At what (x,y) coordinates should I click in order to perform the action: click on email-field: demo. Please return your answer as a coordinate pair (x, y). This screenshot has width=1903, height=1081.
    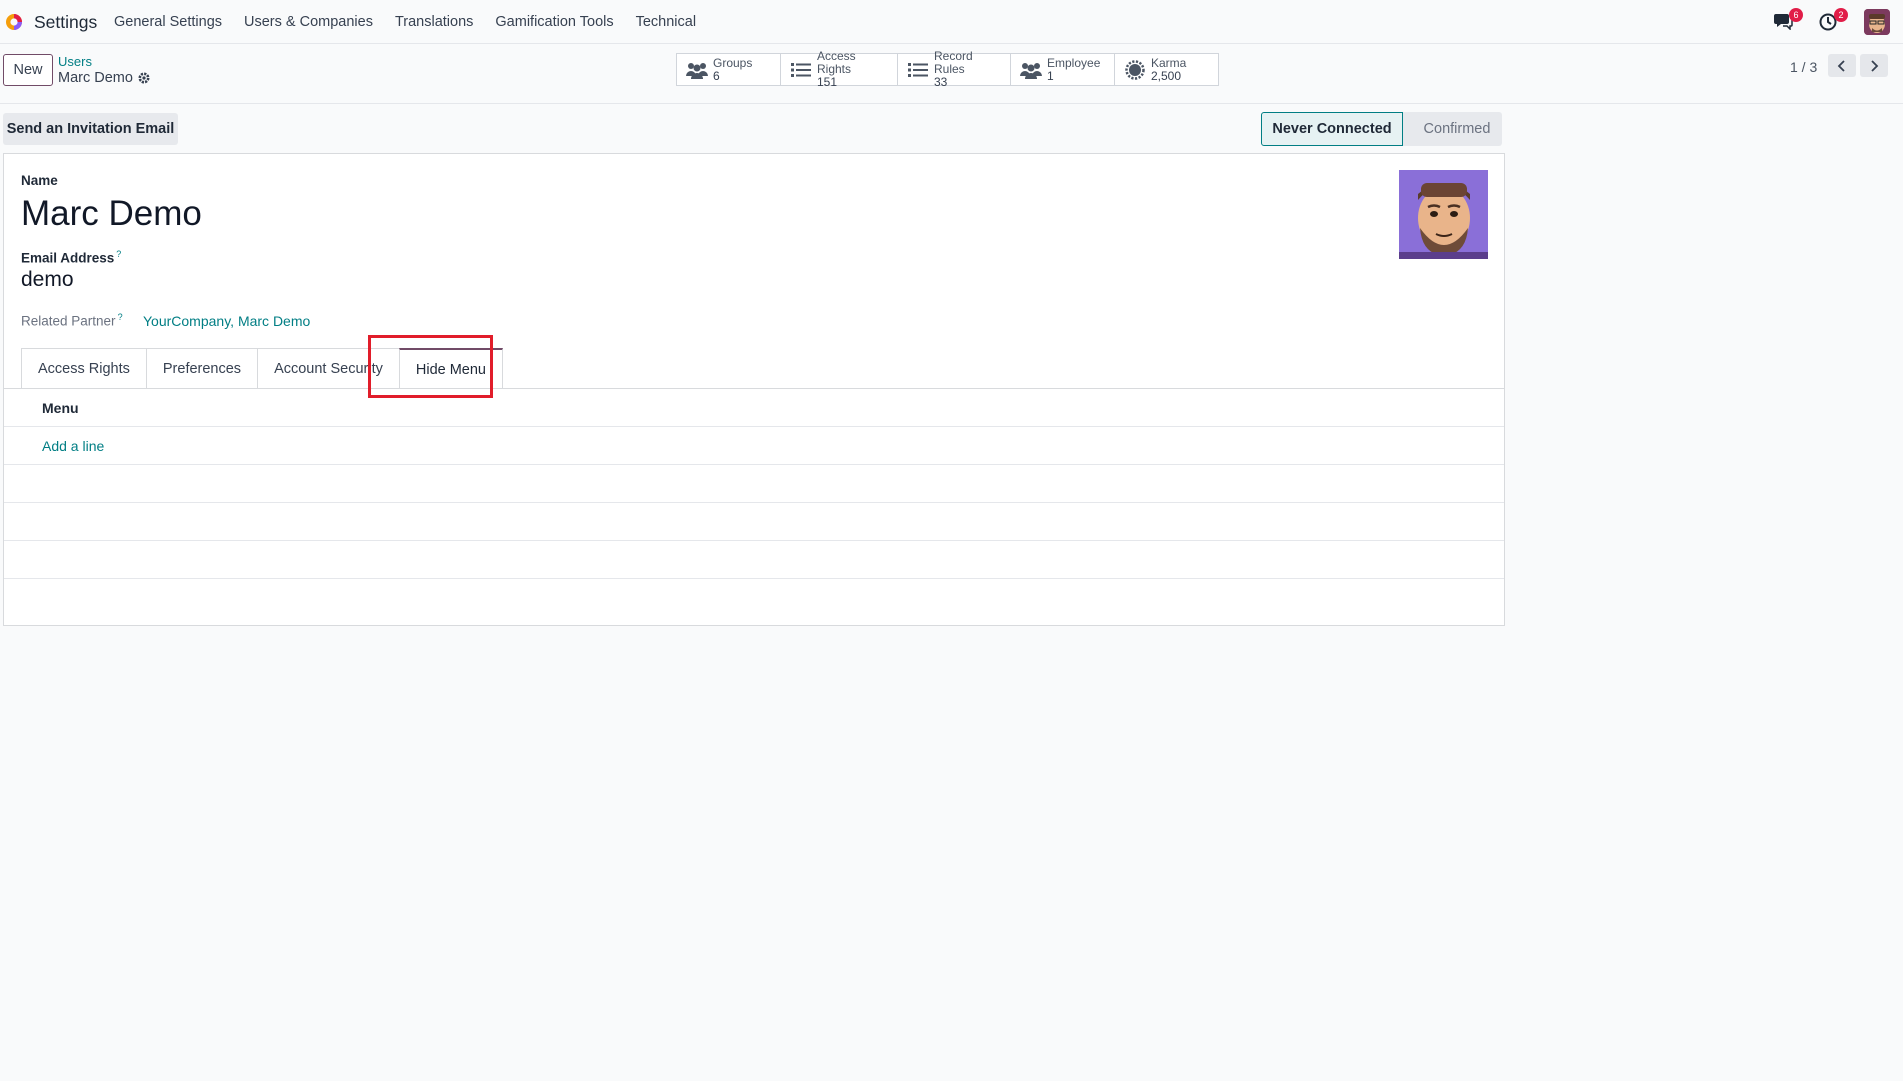
    Looking at the image, I should click on (47, 280).